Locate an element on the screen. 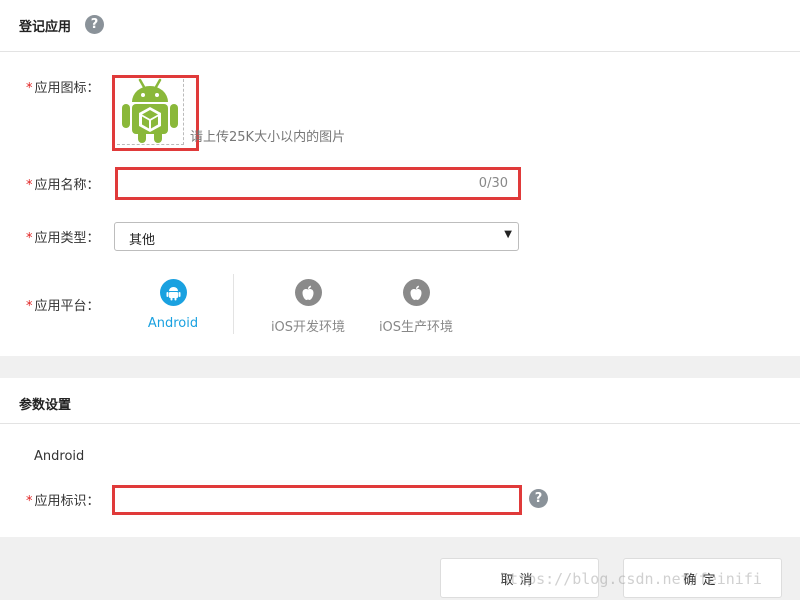 This screenshot has height=600, width=800. platform-android: Android is located at coordinates (173, 305).